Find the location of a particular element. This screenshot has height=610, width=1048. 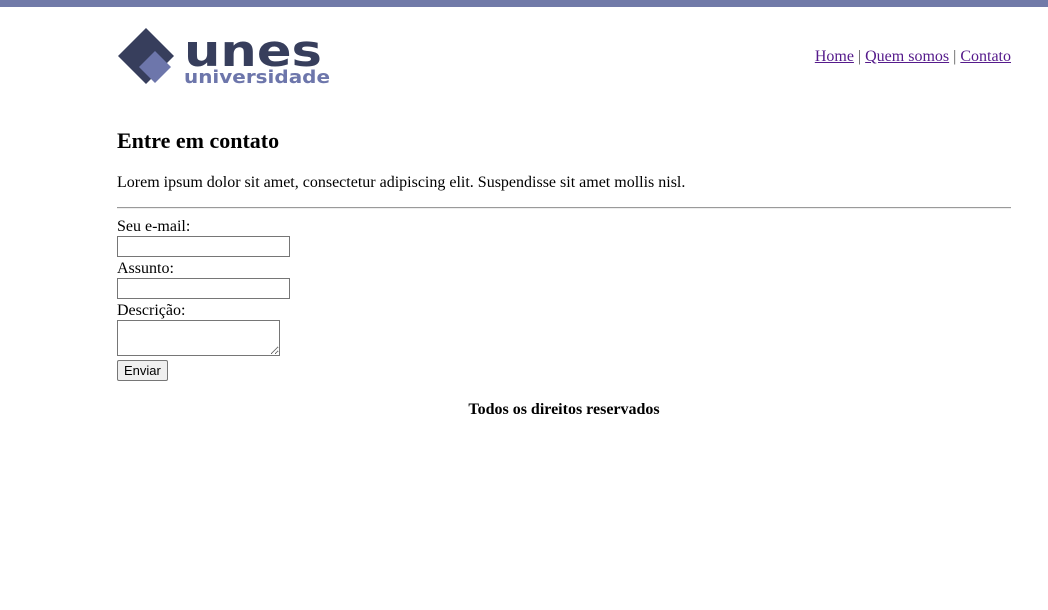

submit-button: Enviar is located at coordinates (142, 370).